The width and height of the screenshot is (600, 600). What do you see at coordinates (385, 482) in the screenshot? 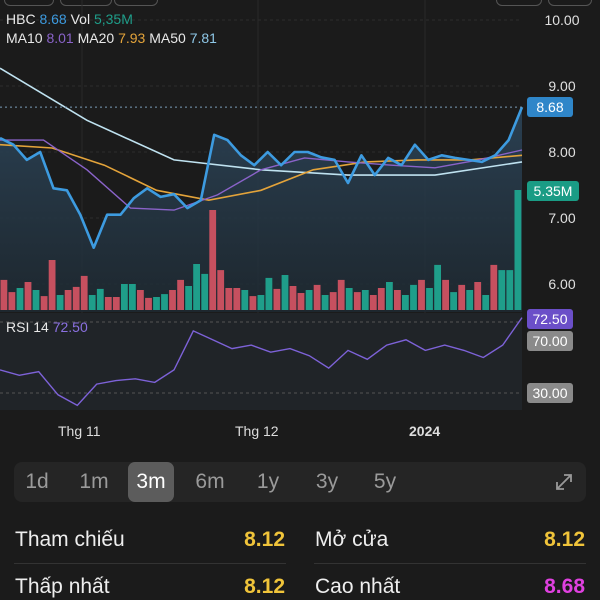
I see `tab-5y: 5y` at bounding box center [385, 482].